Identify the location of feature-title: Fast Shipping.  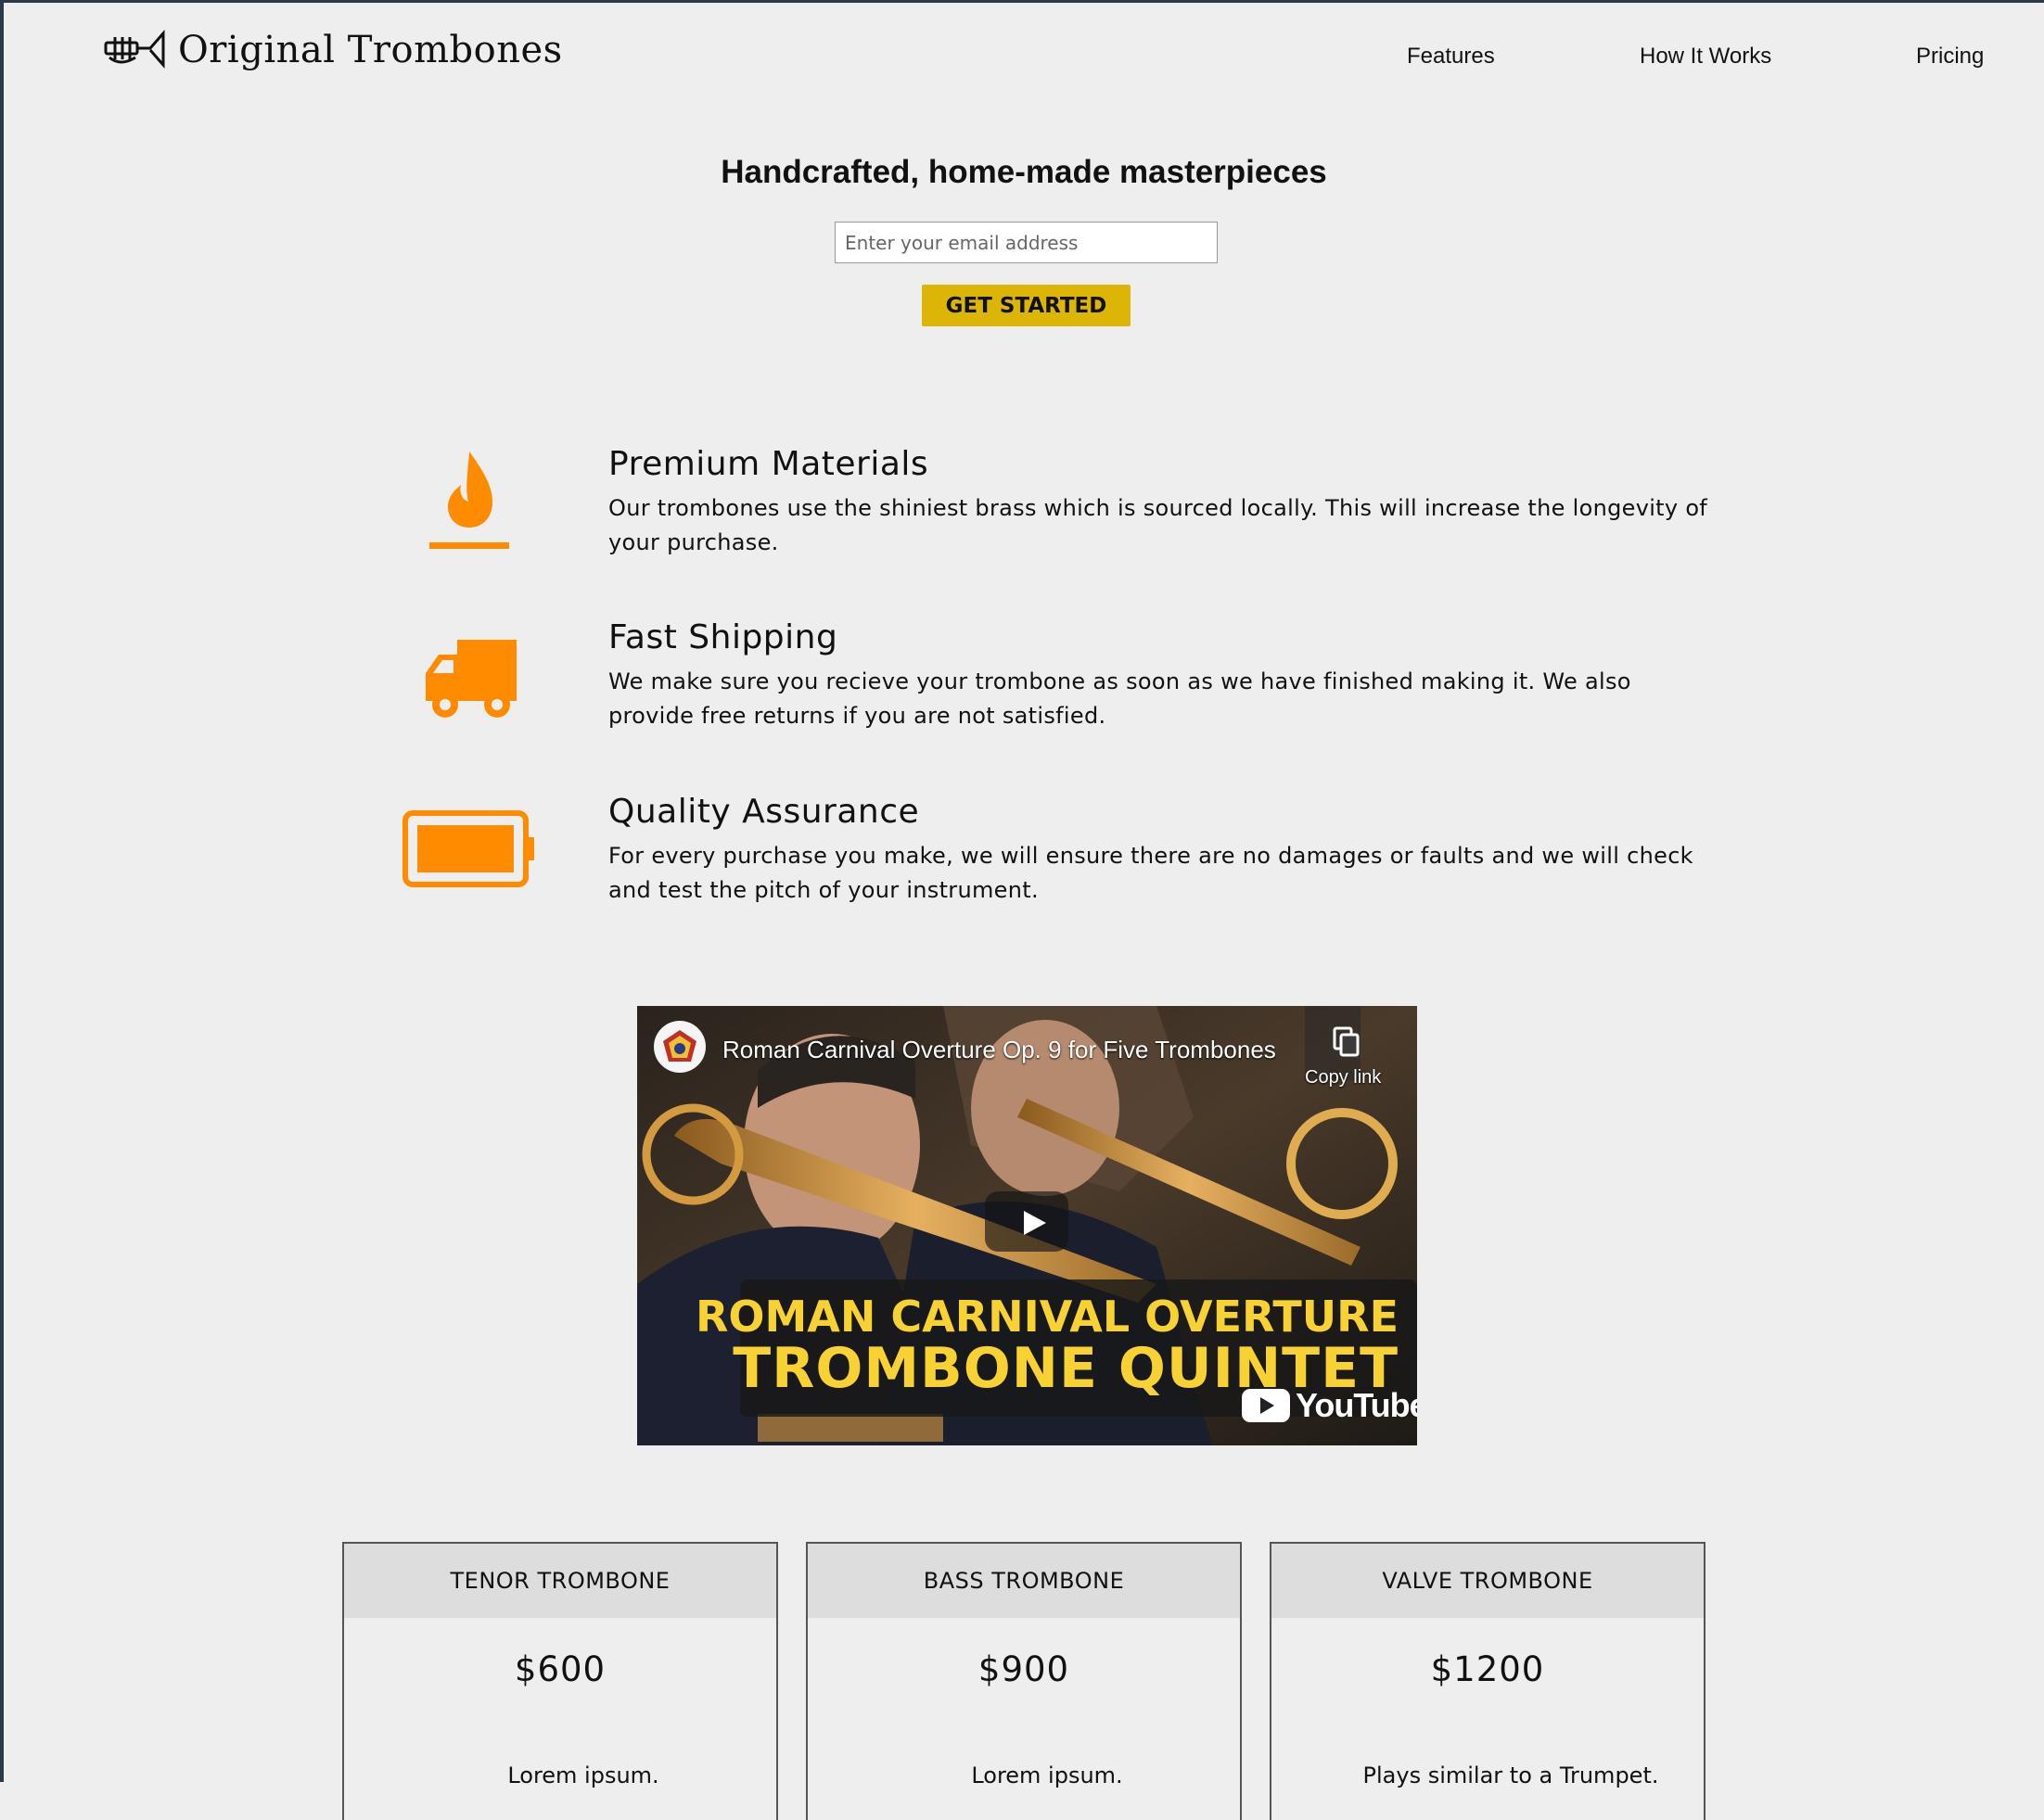
(723, 637).